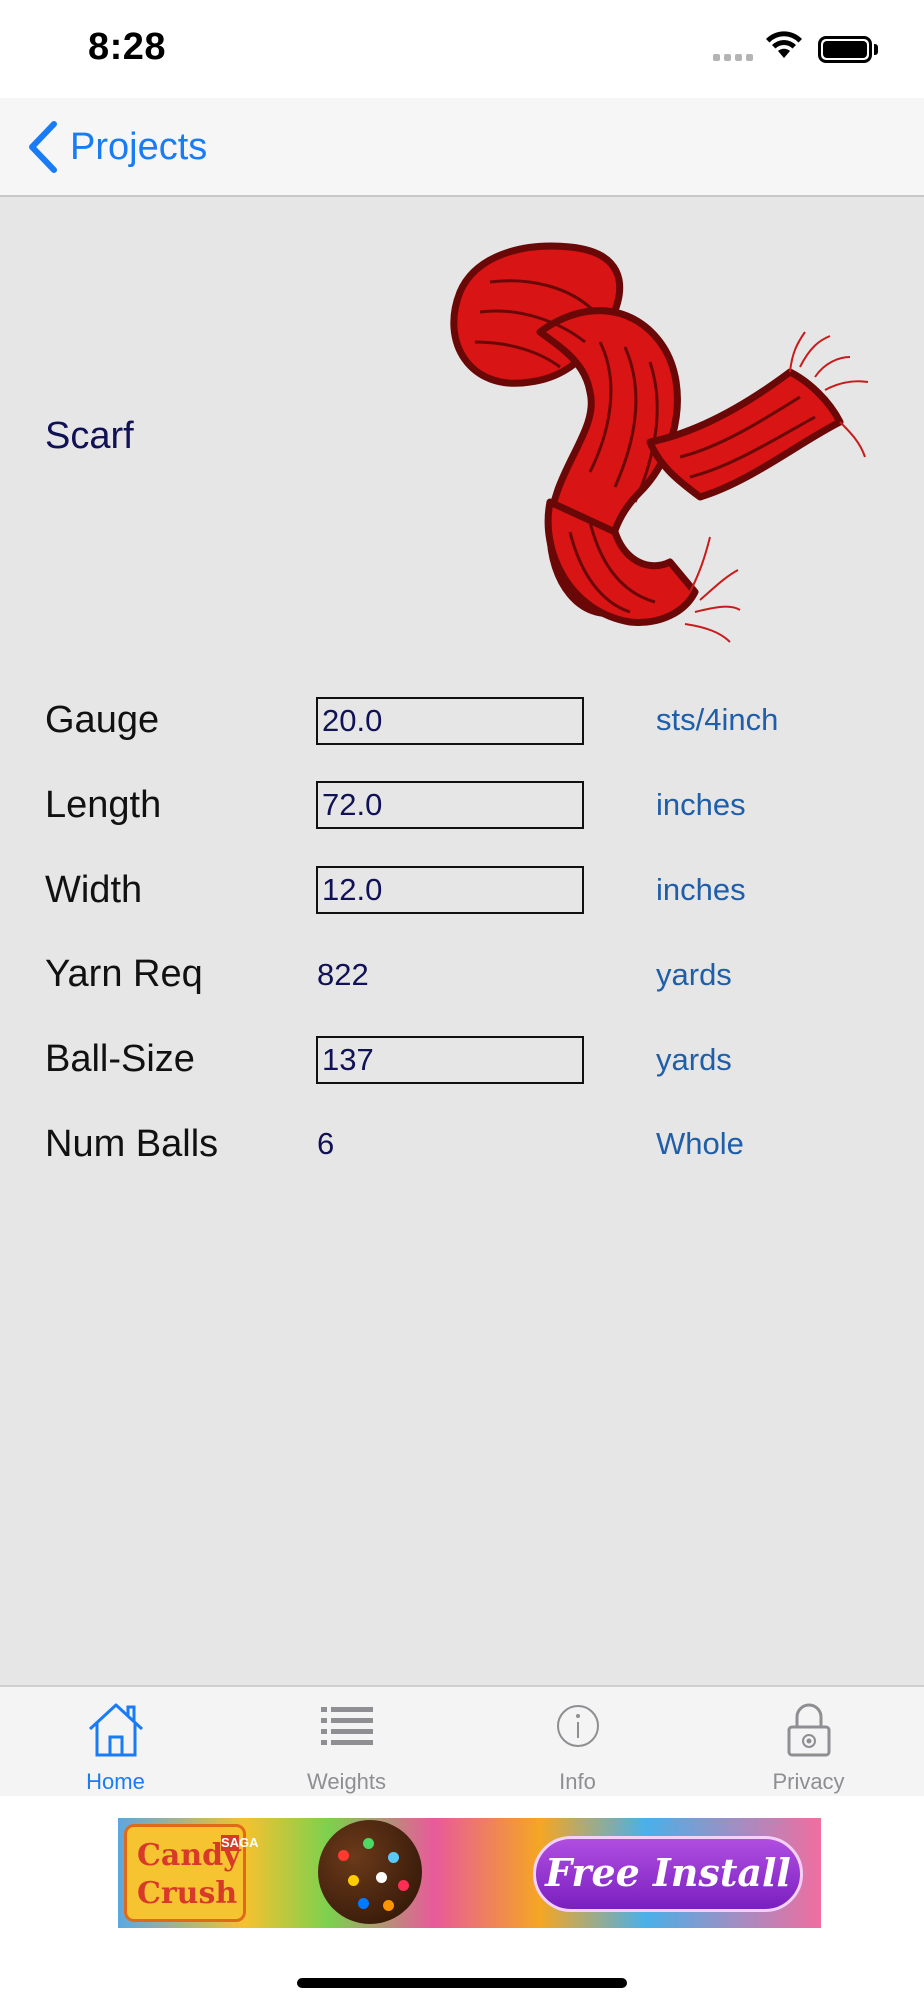  I want to click on status-bar: 8:28, so click(462, 49).